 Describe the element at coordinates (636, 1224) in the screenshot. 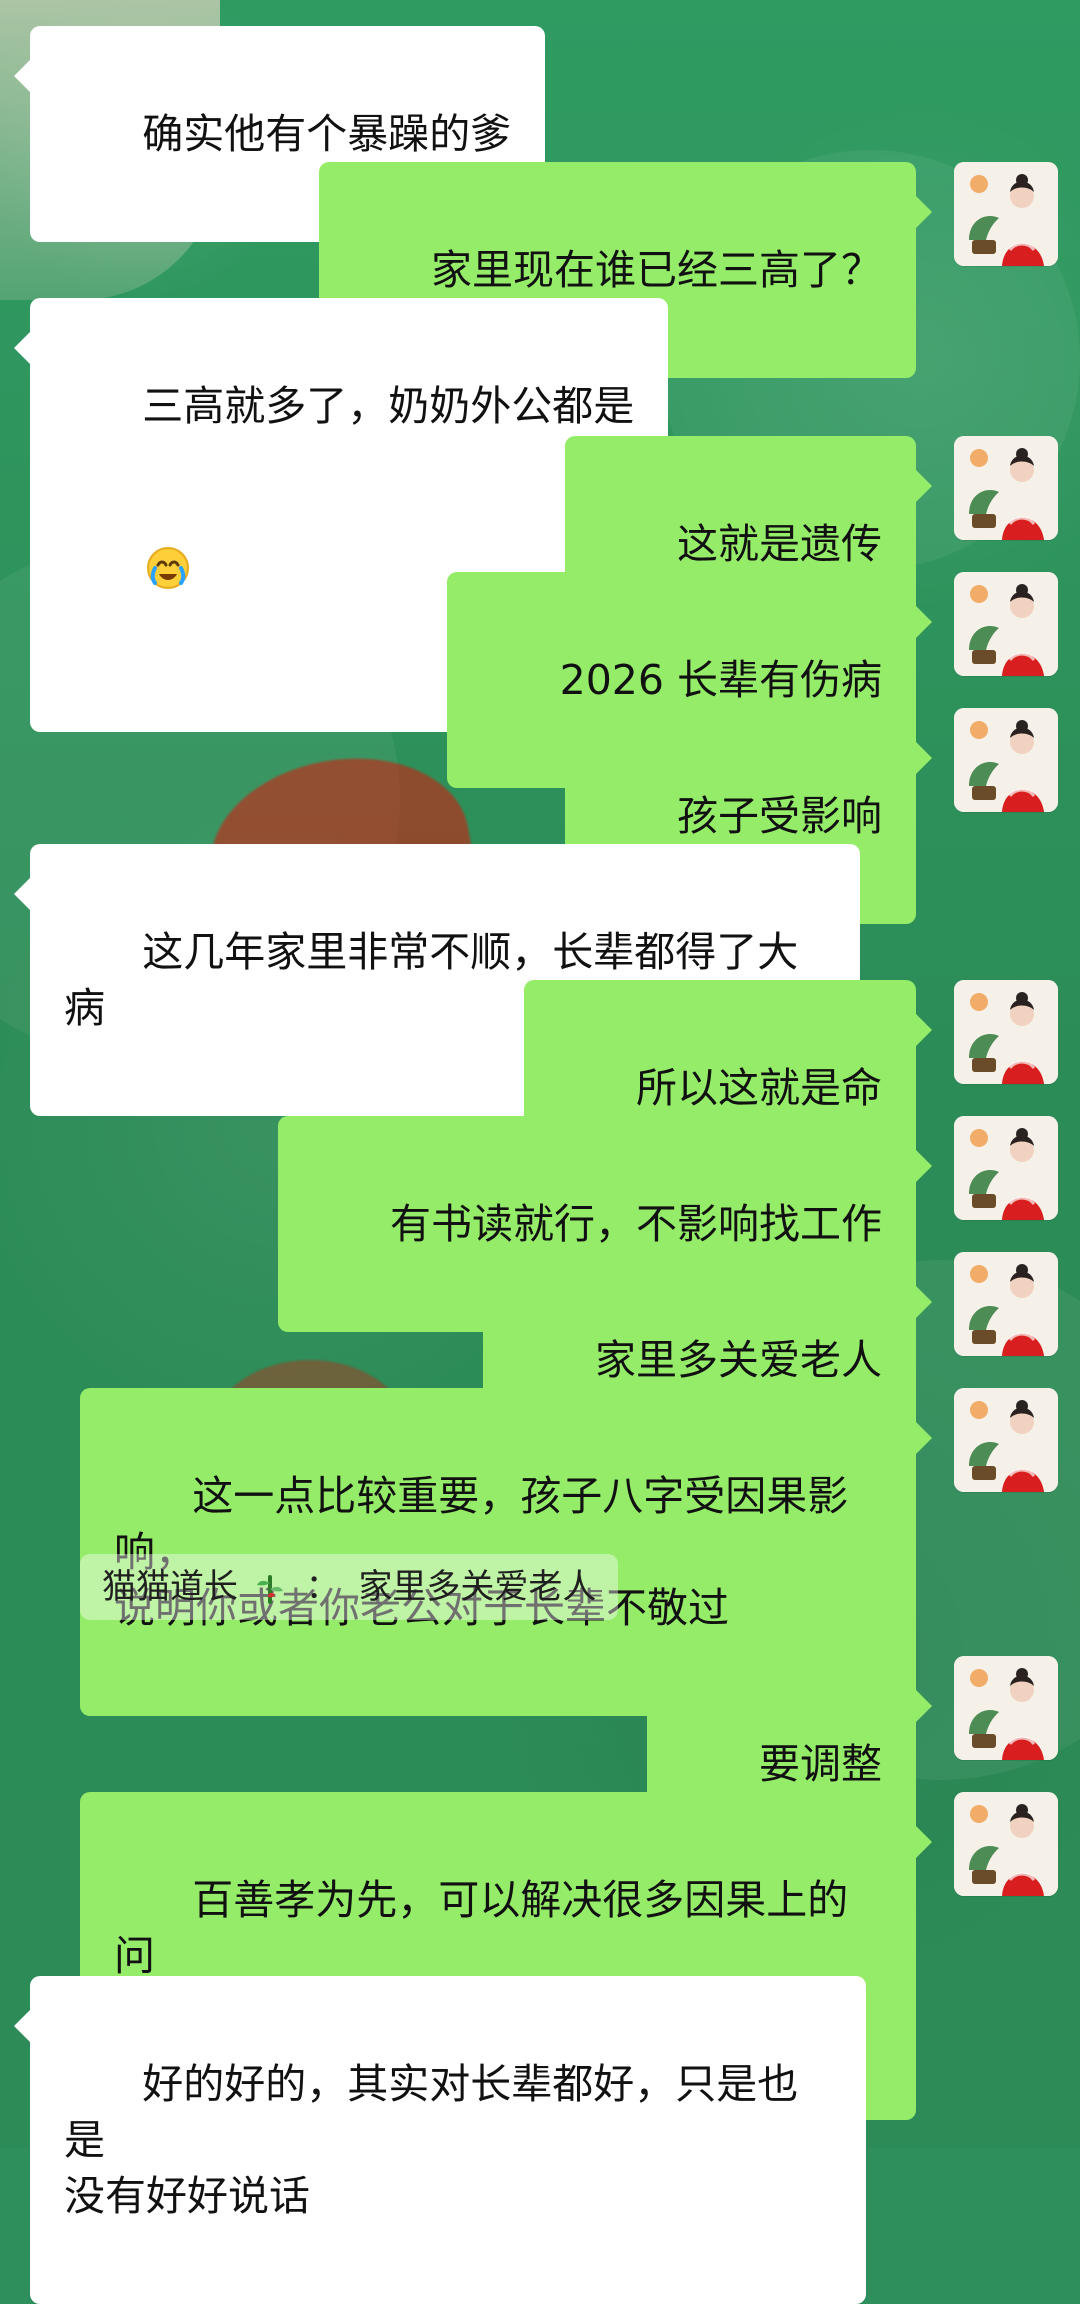

I see `message-text: 有书读就行，不影响找工作` at that location.